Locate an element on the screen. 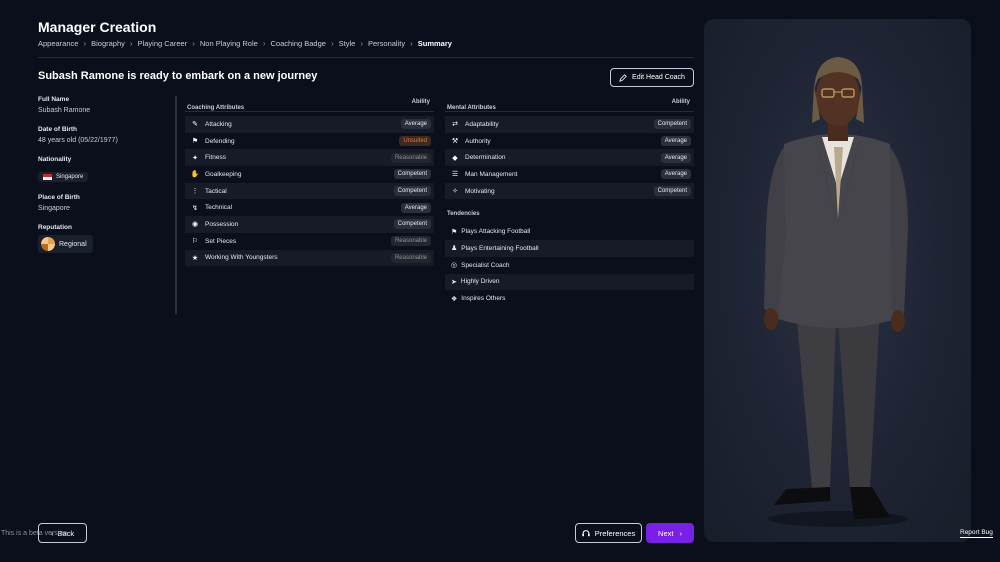 The height and width of the screenshot is (562, 1000). next-button: Next › is located at coordinates (670, 533).